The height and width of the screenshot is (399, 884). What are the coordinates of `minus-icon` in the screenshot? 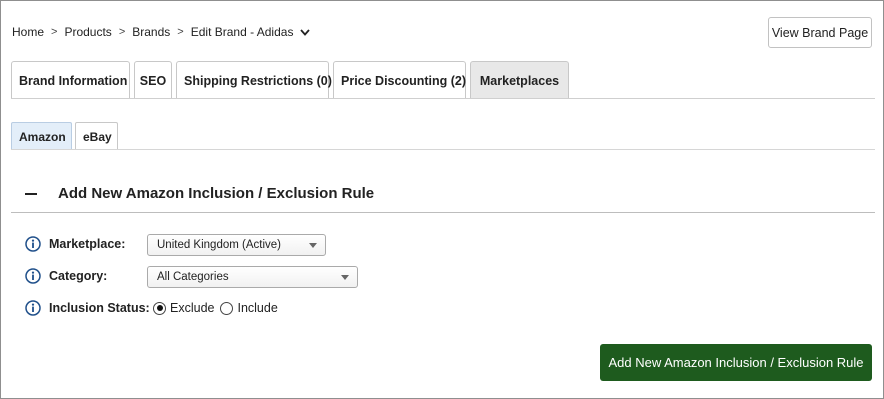 It's located at (31, 193).